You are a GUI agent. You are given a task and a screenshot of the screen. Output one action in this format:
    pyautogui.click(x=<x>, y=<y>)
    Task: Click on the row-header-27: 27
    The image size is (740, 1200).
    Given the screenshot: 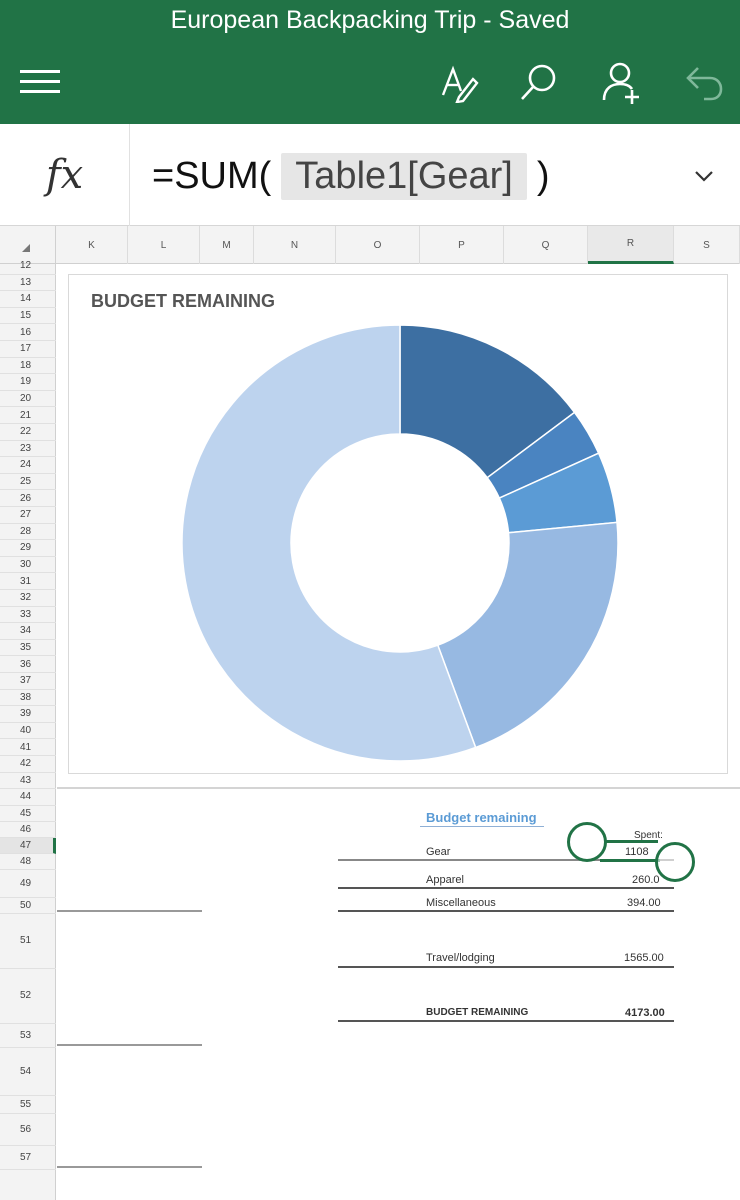 What is the action you would take?
    pyautogui.click(x=28, y=515)
    